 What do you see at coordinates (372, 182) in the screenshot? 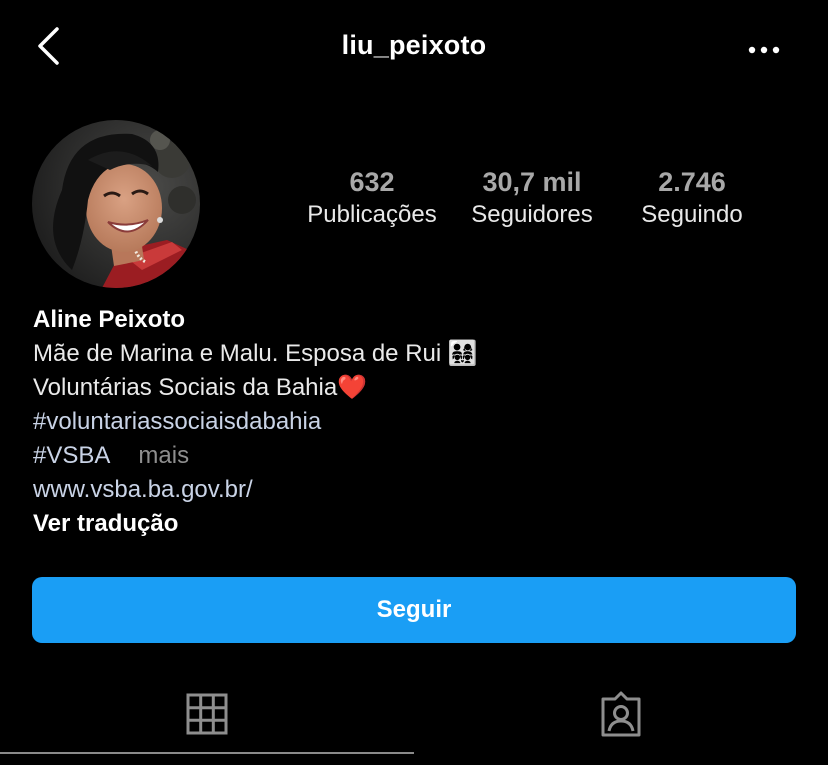
I see `stat-posts-value: 632` at bounding box center [372, 182].